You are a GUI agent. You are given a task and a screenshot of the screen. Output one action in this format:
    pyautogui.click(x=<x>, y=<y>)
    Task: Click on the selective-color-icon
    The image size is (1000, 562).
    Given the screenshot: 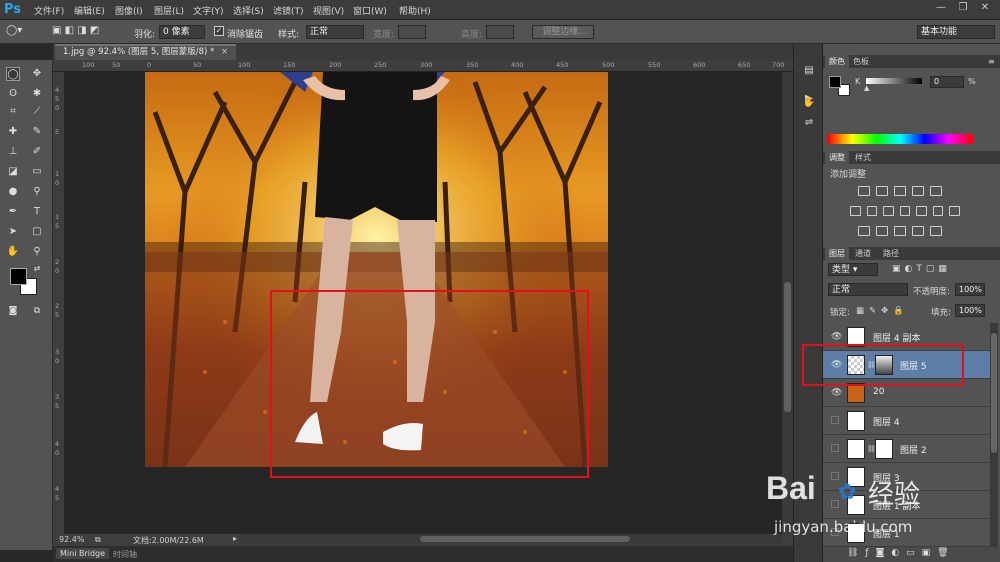 What is the action you would take?
    pyautogui.click(x=918, y=231)
    